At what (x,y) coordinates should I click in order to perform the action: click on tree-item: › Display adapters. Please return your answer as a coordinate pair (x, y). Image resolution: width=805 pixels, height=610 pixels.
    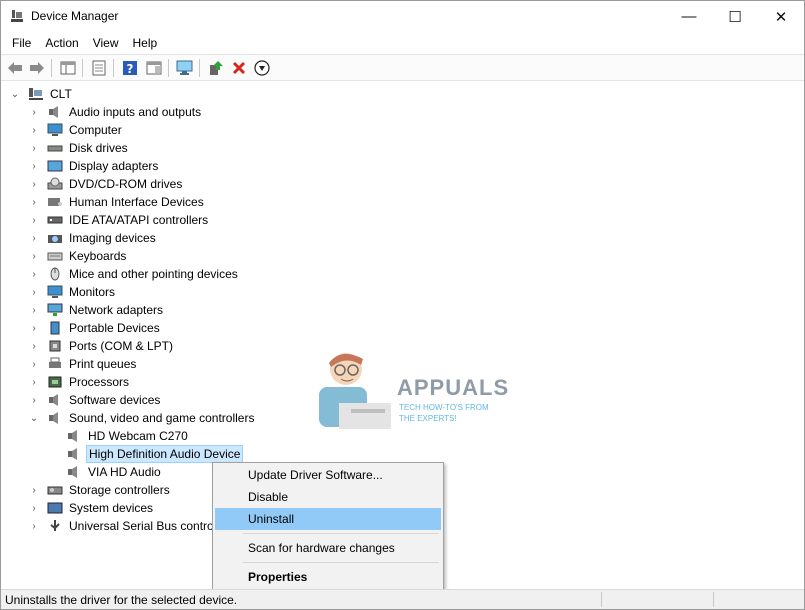
    Looking at the image, I should click on (94, 166).